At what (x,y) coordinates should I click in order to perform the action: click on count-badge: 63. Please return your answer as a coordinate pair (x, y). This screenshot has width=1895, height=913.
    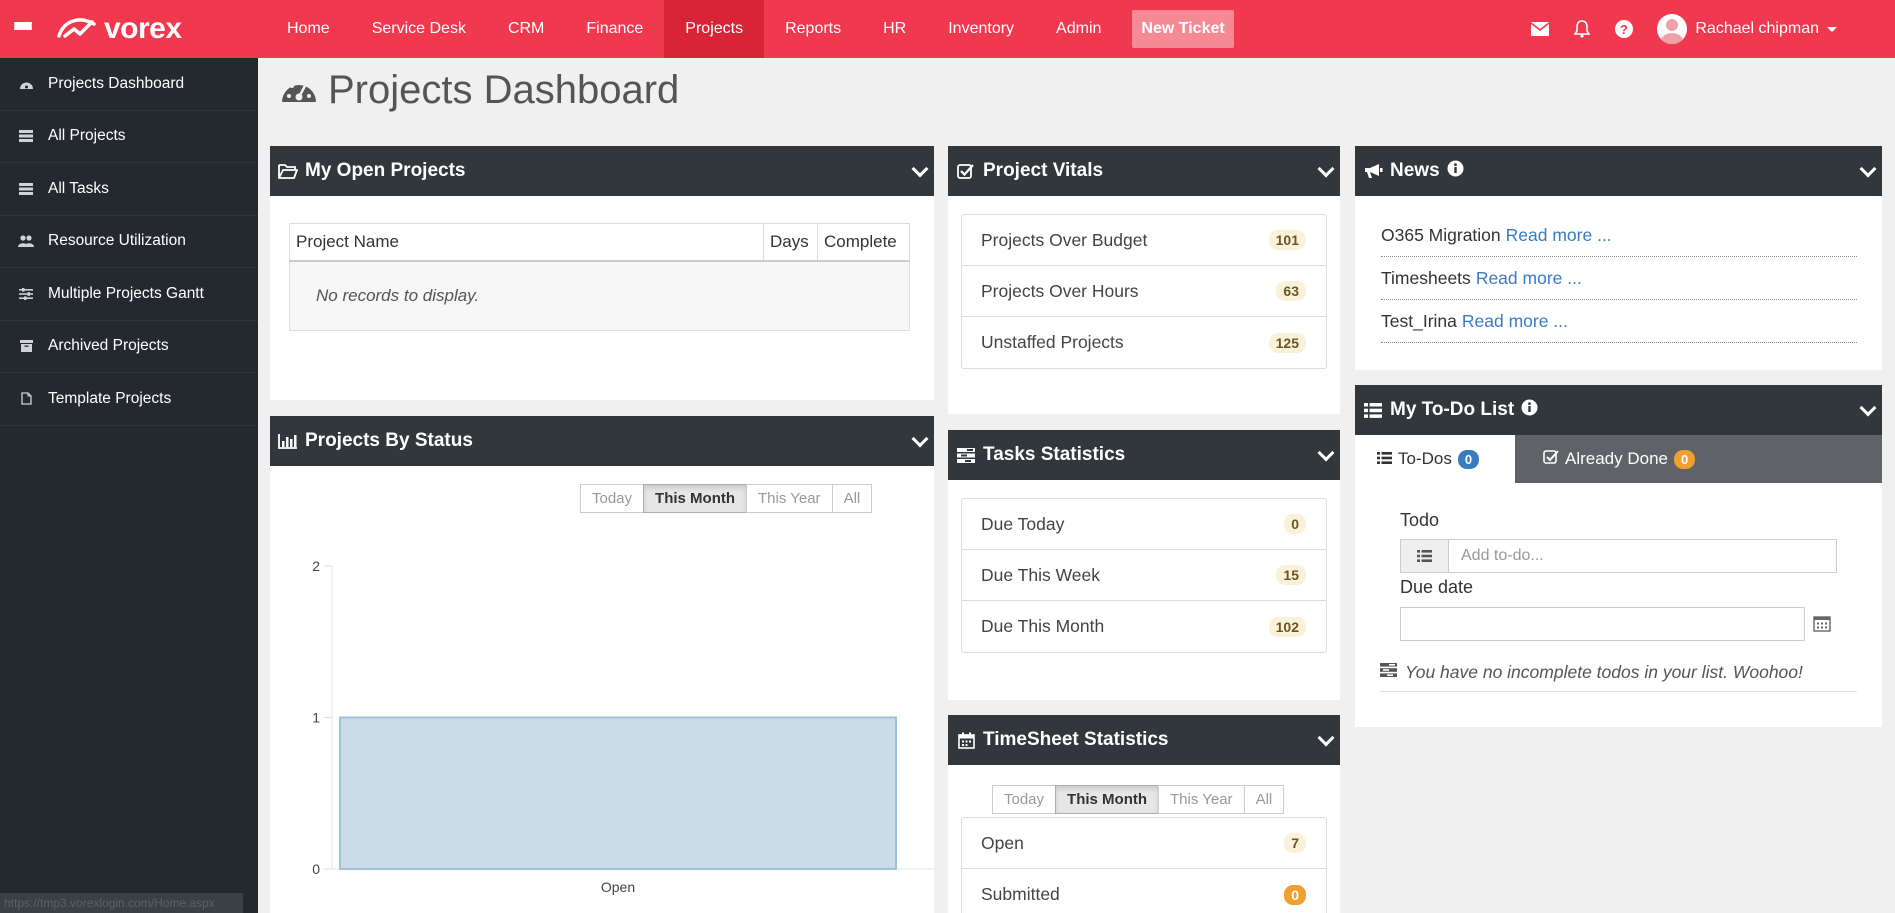
    Looking at the image, I should click on (1291, 291).